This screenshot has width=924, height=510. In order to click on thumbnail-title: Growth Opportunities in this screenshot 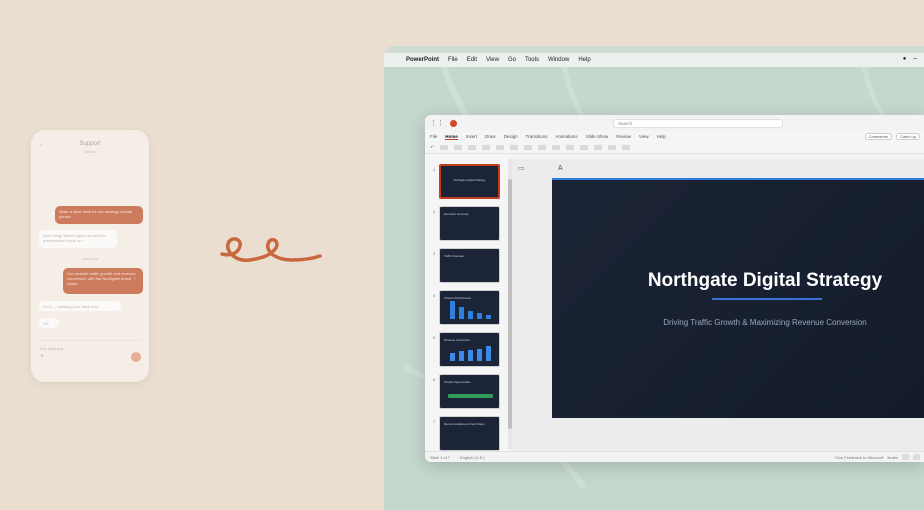, I will do `click(457, 382)`.